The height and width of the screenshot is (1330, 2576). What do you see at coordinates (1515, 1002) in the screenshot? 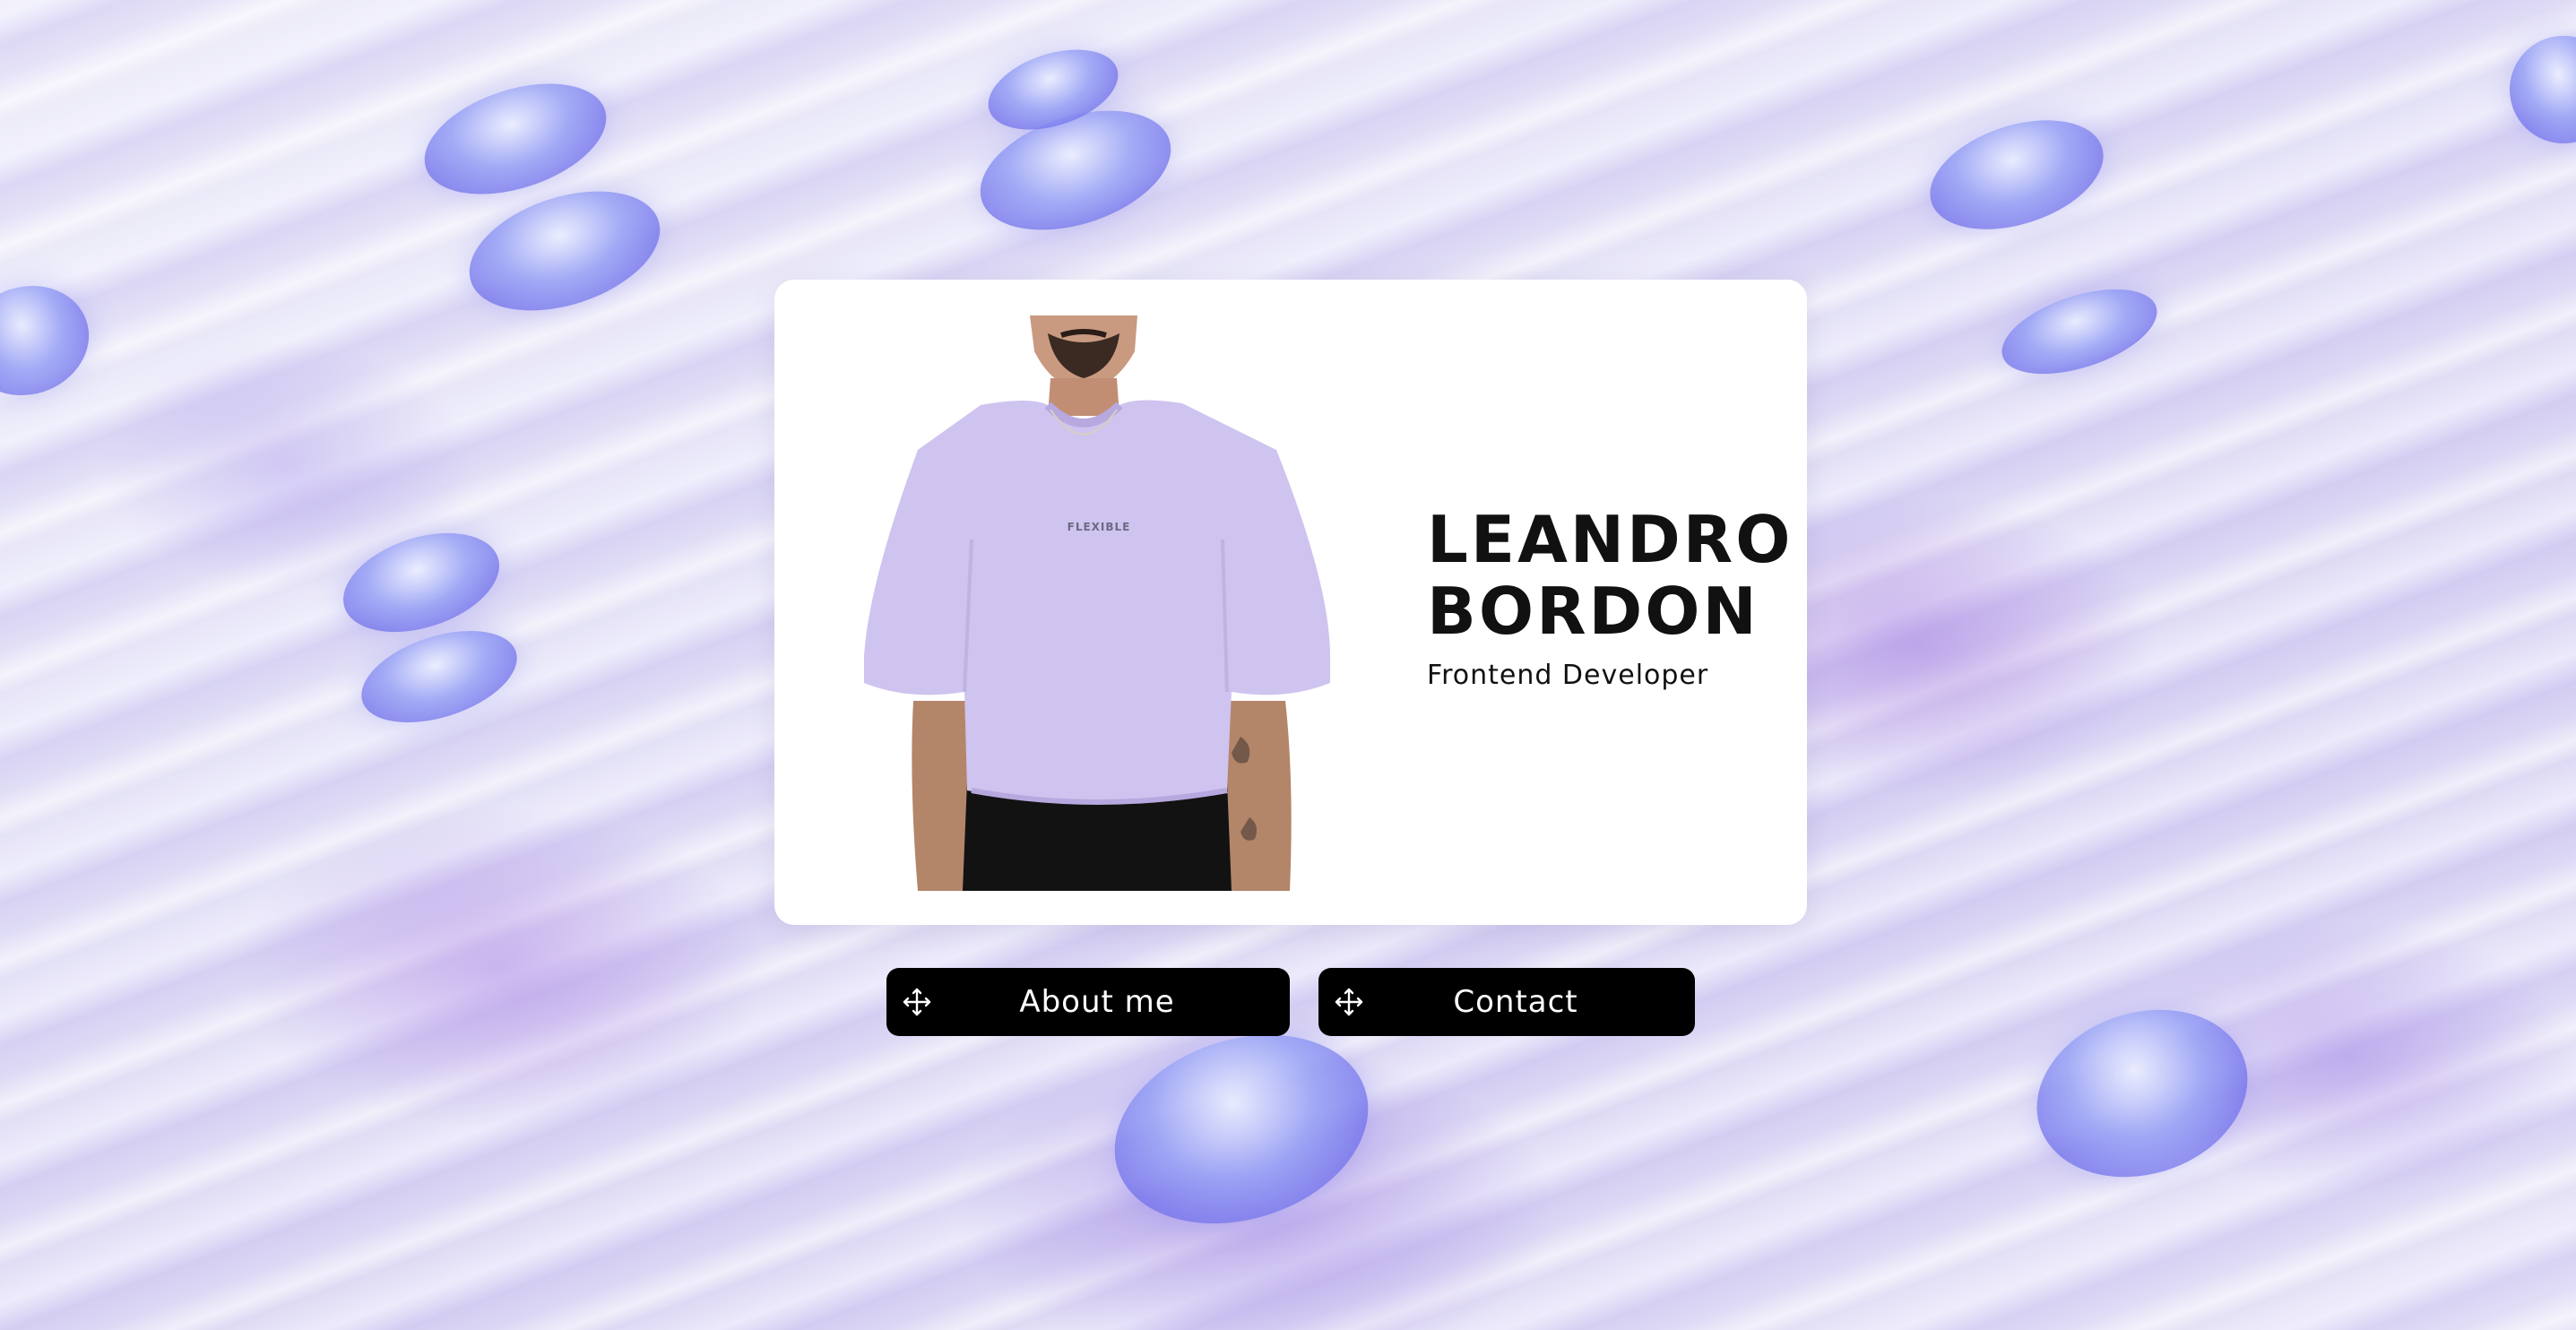
I see `contact-label: Contact` at bounding box center [1515, 1002].